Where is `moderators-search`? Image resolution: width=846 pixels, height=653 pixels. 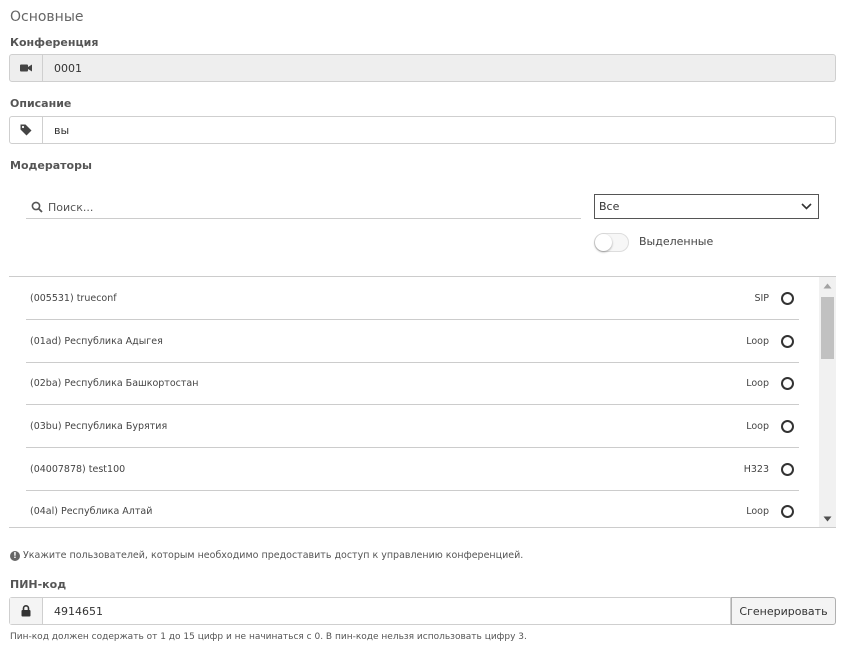 moderators-search is located at coordinates (303, 207).